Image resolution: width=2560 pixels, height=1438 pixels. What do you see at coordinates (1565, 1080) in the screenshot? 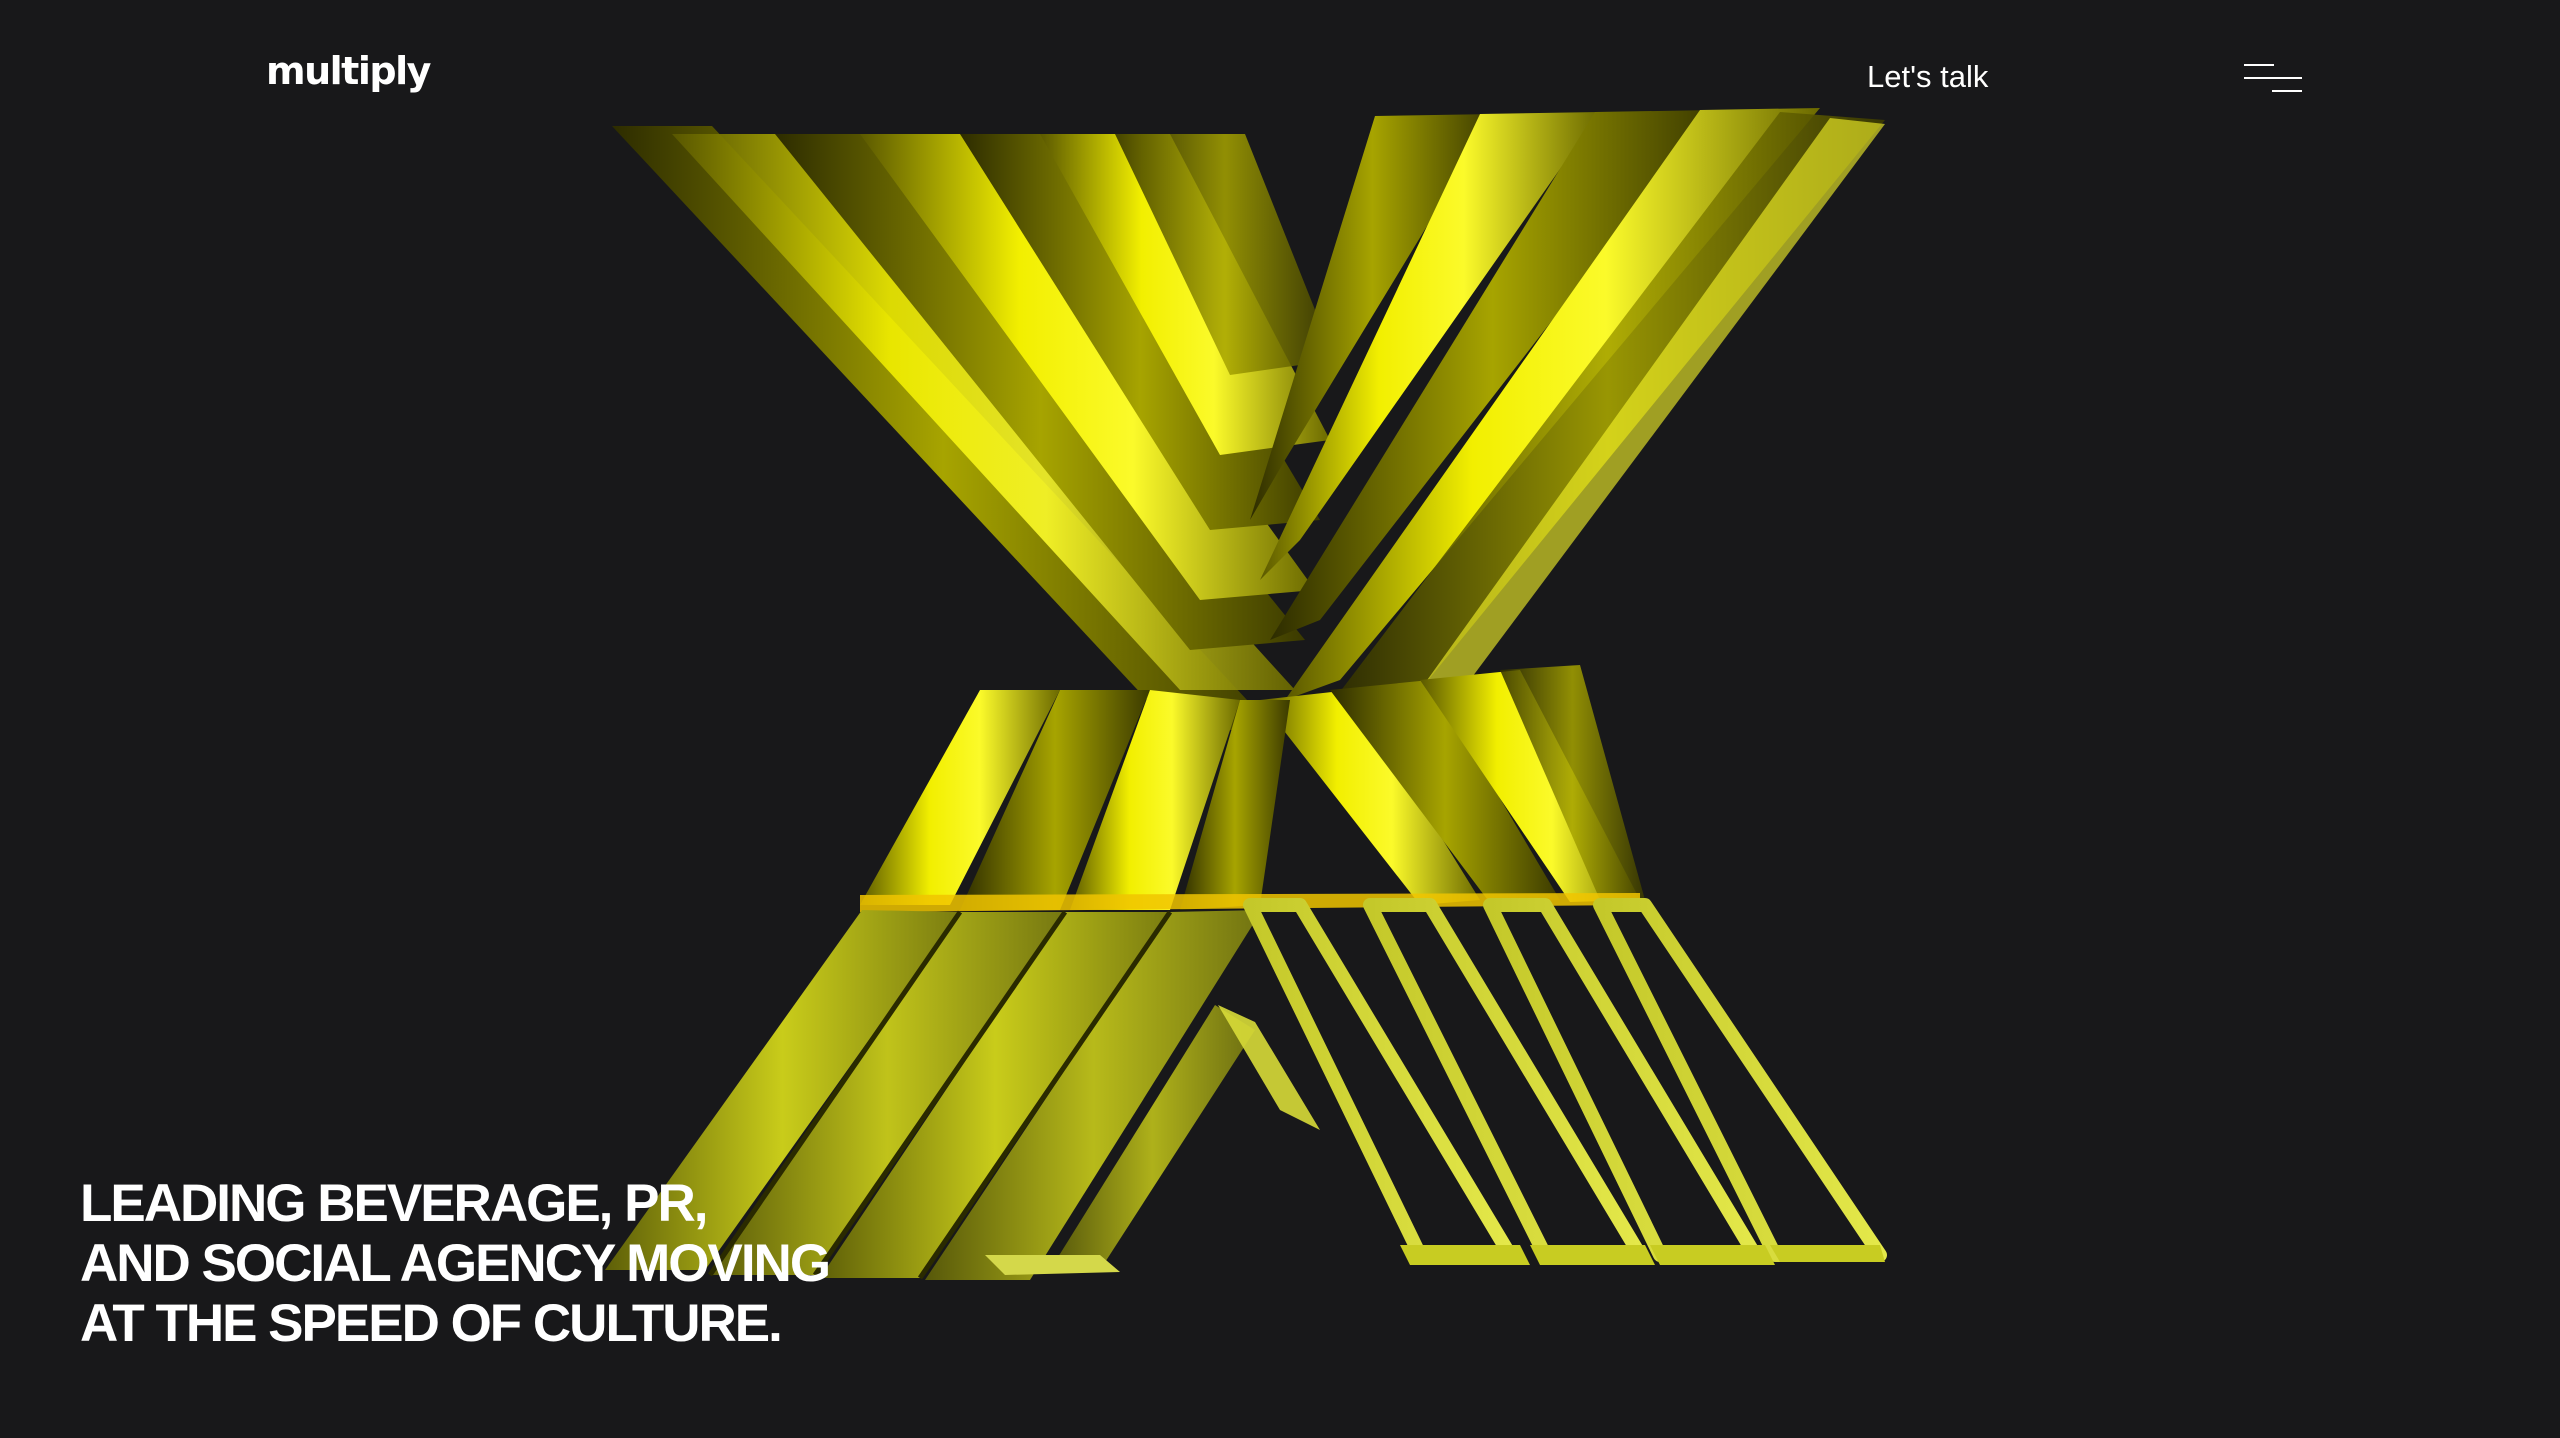
I see `x-lower-right-legs` at bounding box center [1565, 1080].